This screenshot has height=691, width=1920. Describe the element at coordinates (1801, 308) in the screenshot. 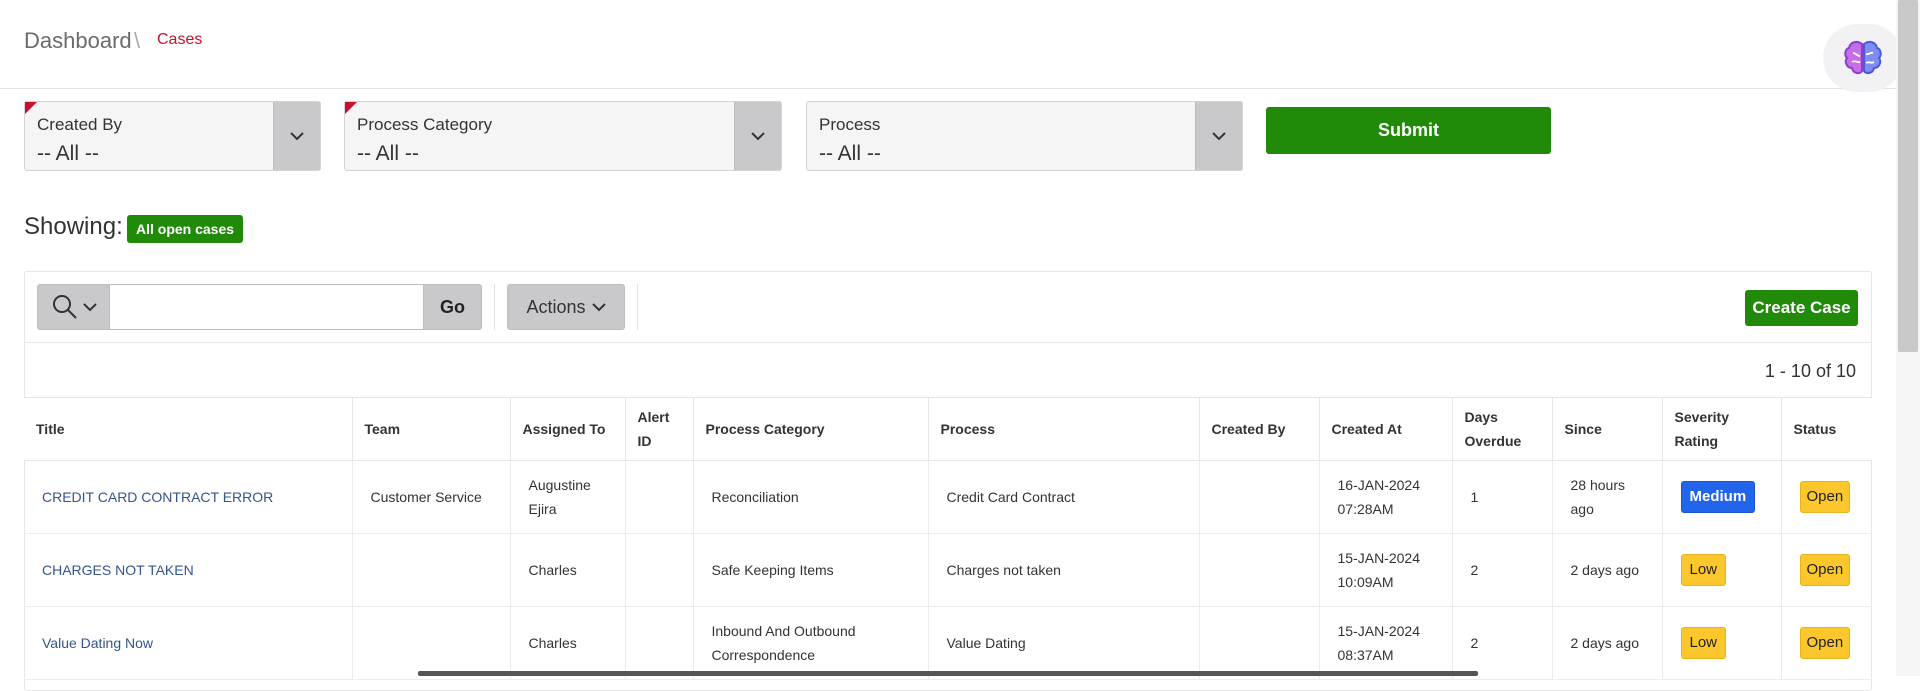

I see `create-case-button: Create Case` at that location.